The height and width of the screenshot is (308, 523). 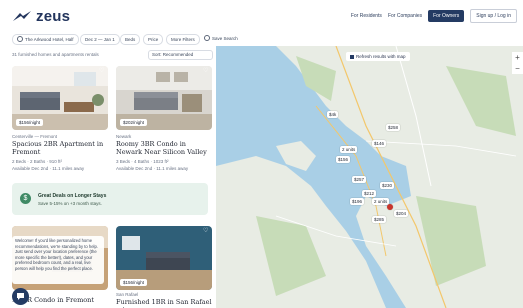 What do you see at coordinates (369, 193) in the screenshot?
I see `map-price-pin: $212` at bounding box center [369, 193].